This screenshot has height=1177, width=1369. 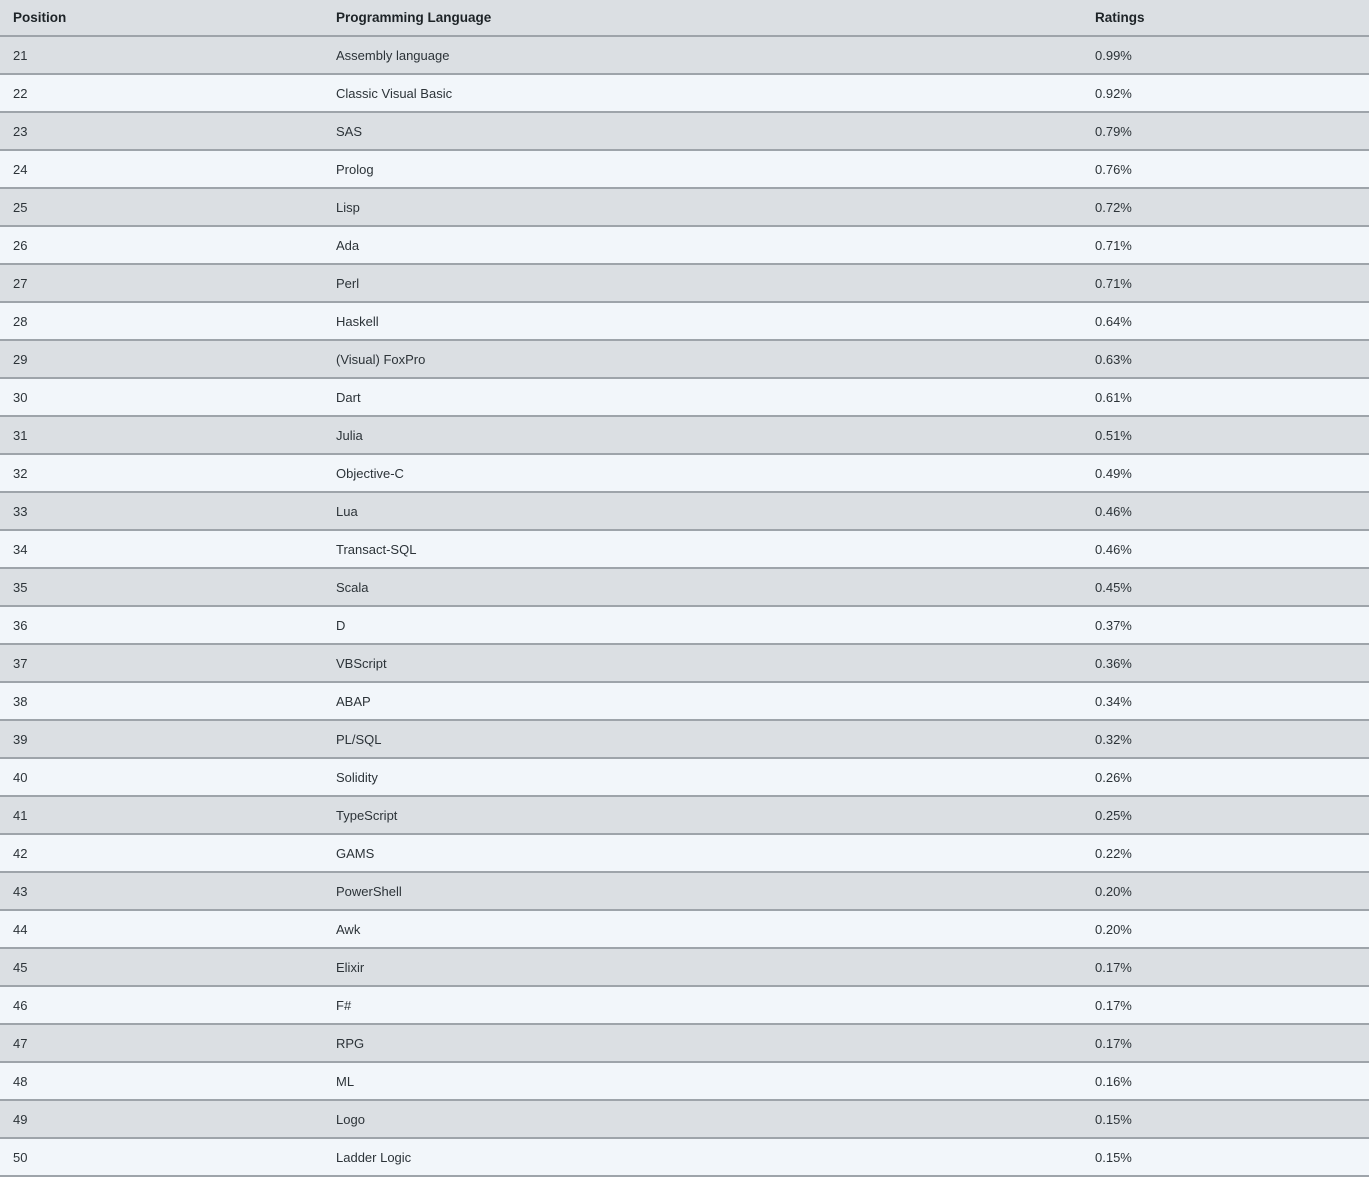 I want to click on cell-ratings: 0.64%, so click(x=1224, y=321).